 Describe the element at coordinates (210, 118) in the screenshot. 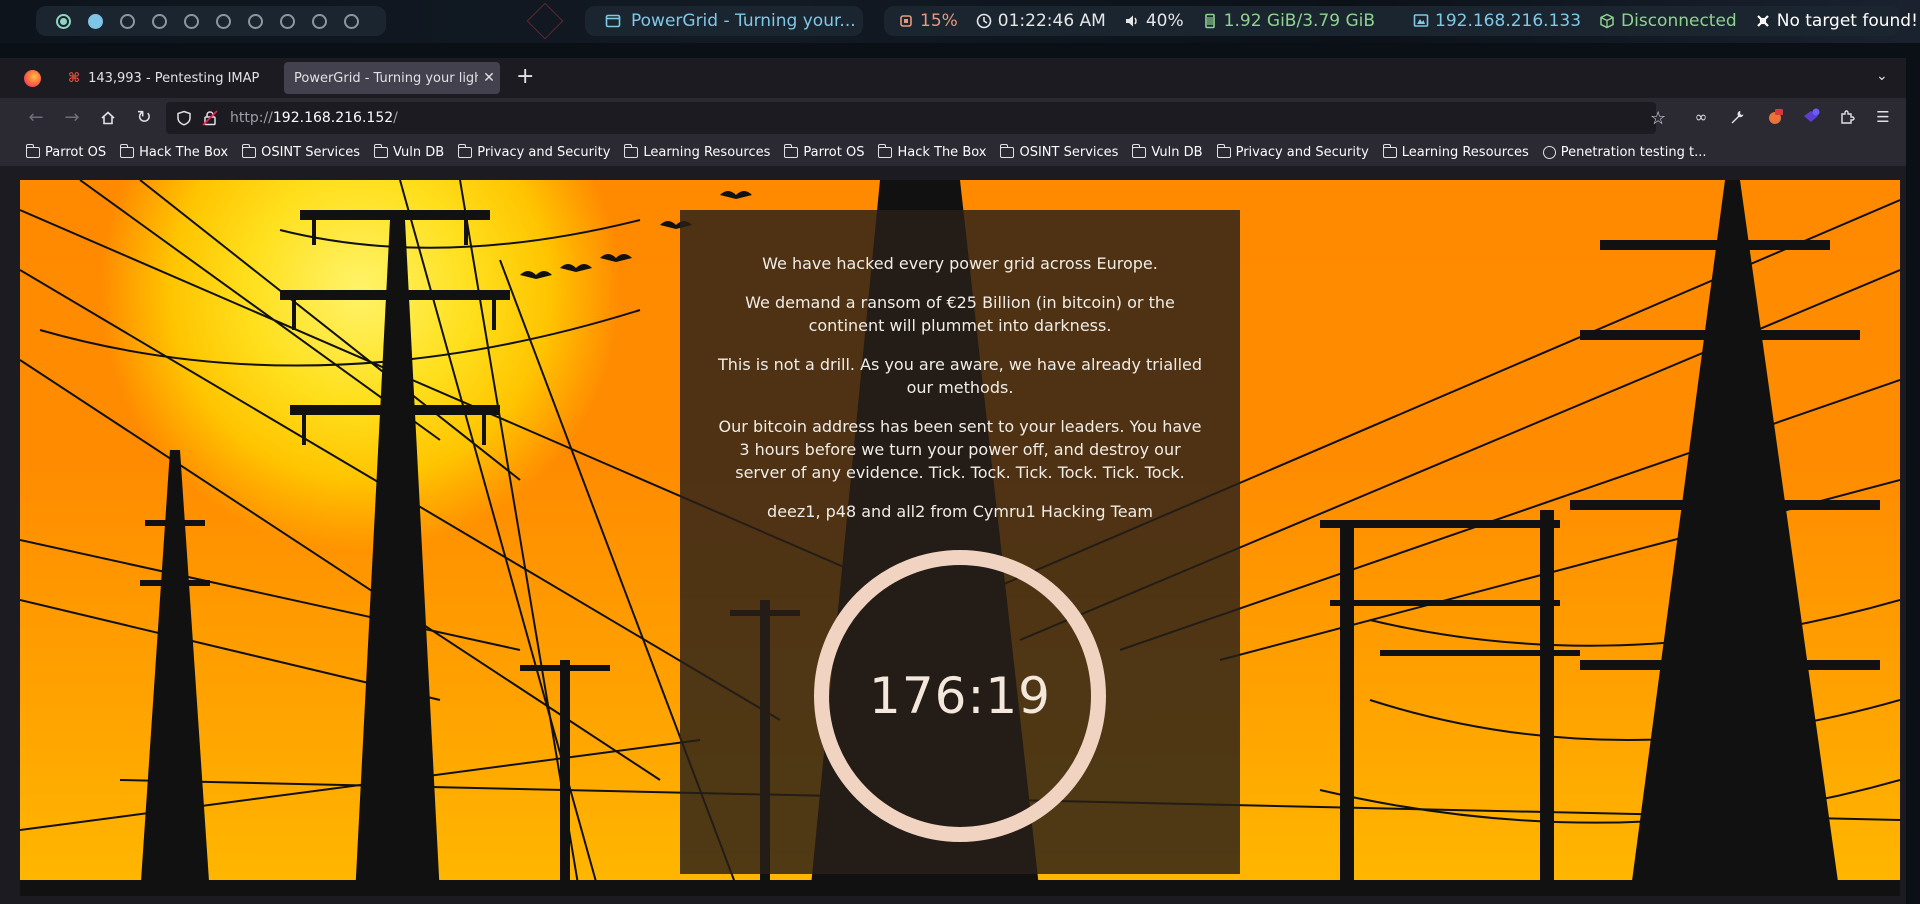

I see `insecure-lock-icon` at that location.